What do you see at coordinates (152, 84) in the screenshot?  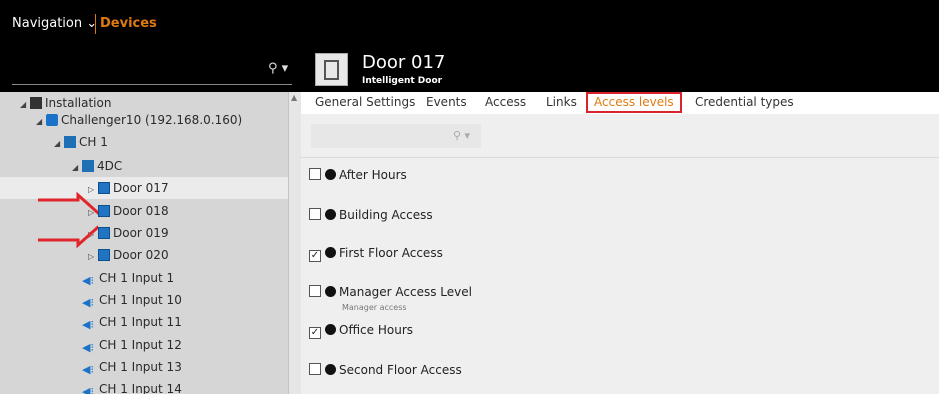 I see `tree-search-input` at bounding box center [152, 84].